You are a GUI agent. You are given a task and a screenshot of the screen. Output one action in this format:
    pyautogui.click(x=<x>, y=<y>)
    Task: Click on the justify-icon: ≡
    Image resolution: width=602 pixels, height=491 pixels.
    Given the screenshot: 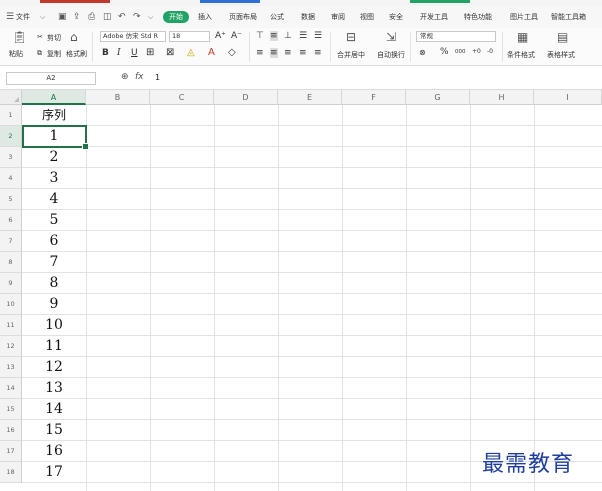 What is the action you would take?
    pyautogui.click(x=303, y=53)
    